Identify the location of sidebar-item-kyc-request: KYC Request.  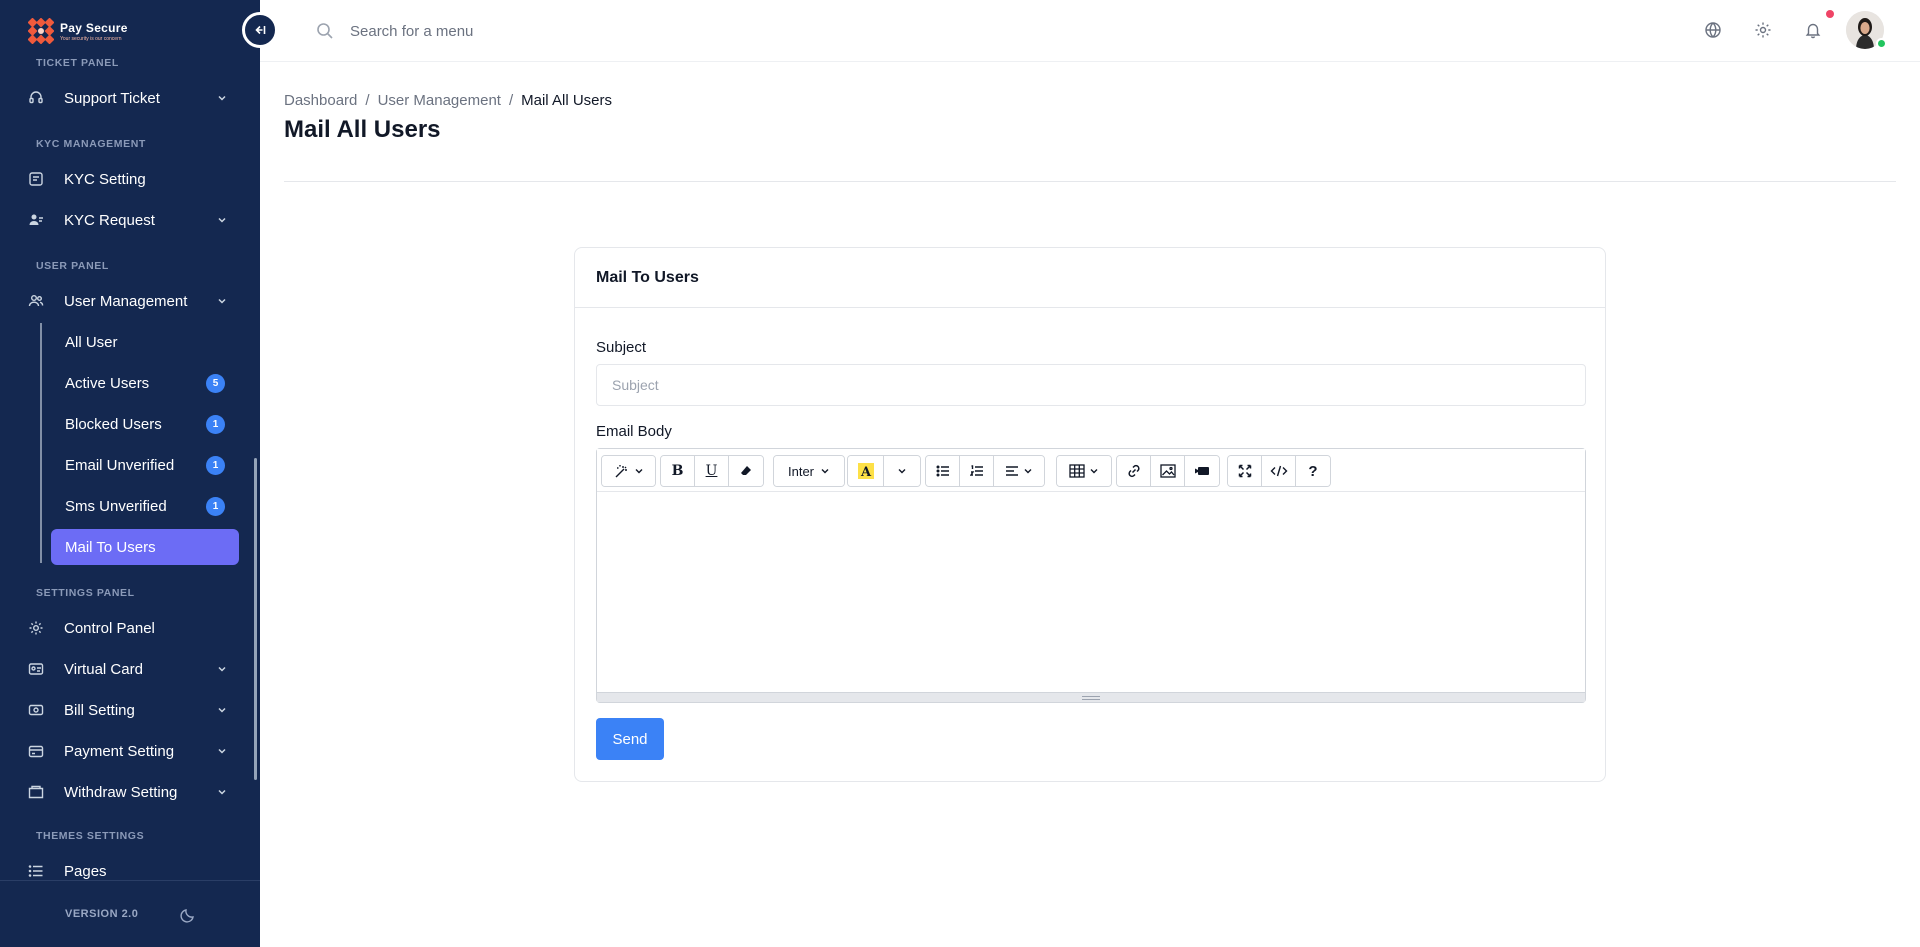
(130, 220).